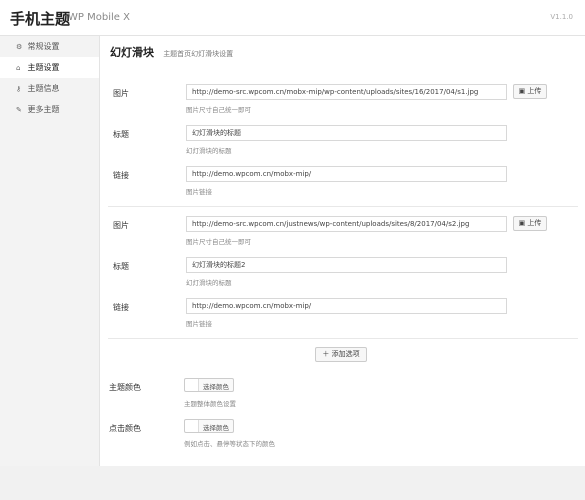  I want to click on slide-1-upload-button: ▣ 上传, so click(530, 91).